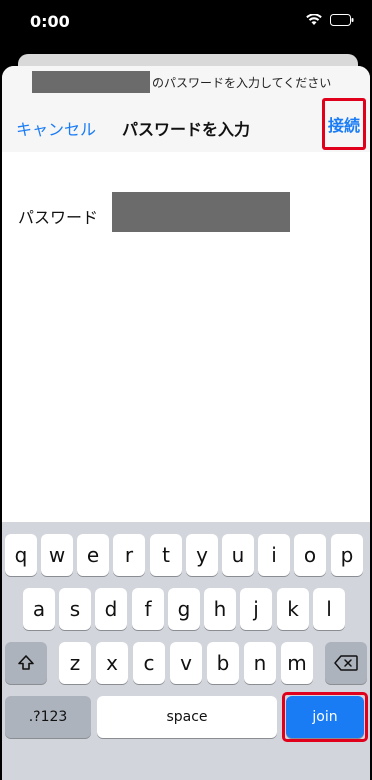 Image resolution: width=372 pixels, height=780 pixels. What do you see at coordinates (58, 217) in the screenshot?
I see `password-label: パスワード` at bounding box center [58, 217].